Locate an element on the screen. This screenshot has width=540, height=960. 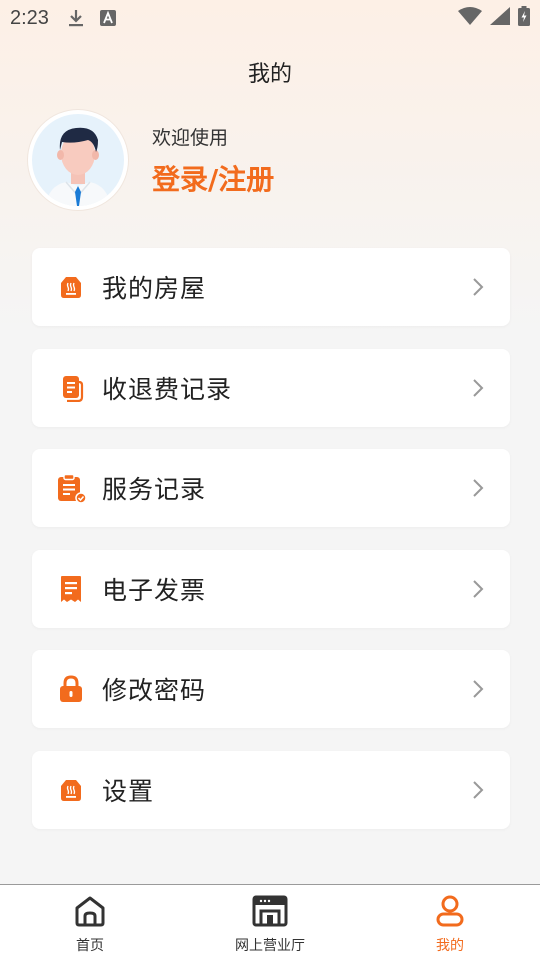
page-title: 我的 is located at coordinates (269, 74).